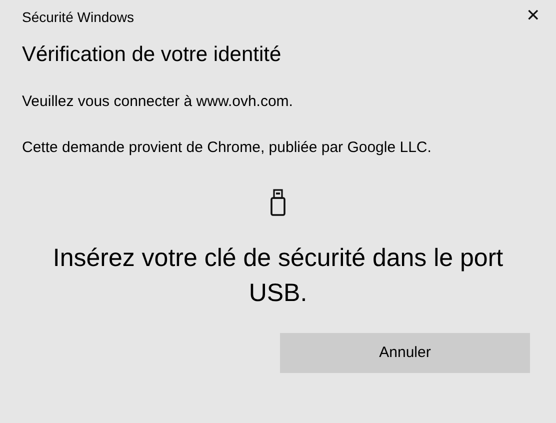 The width and height of the screenshot is (556, 423). What do you see at coordinates (405, 353) in the screenshot?
I see `cancel-button: Annuler` at bounding box center [405, 353].